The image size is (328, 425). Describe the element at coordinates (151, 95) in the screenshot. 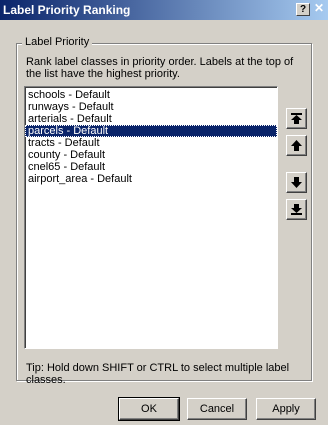

I see `list-item: schools - Default` at that location.